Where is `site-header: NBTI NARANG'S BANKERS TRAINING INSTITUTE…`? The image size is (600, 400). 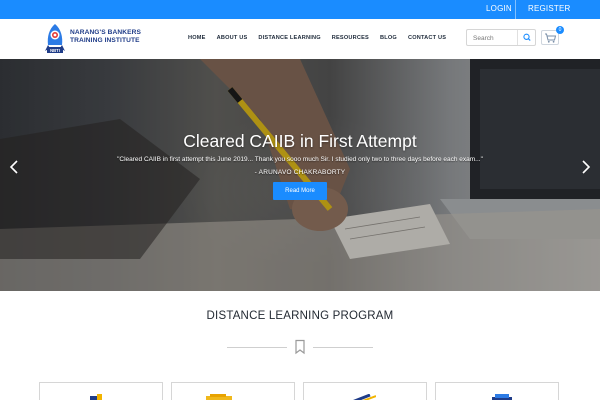 site-header: NBTI NARANG'S BANKERS TRAINING INSTITUTE… is located at coordinates (300, 40).